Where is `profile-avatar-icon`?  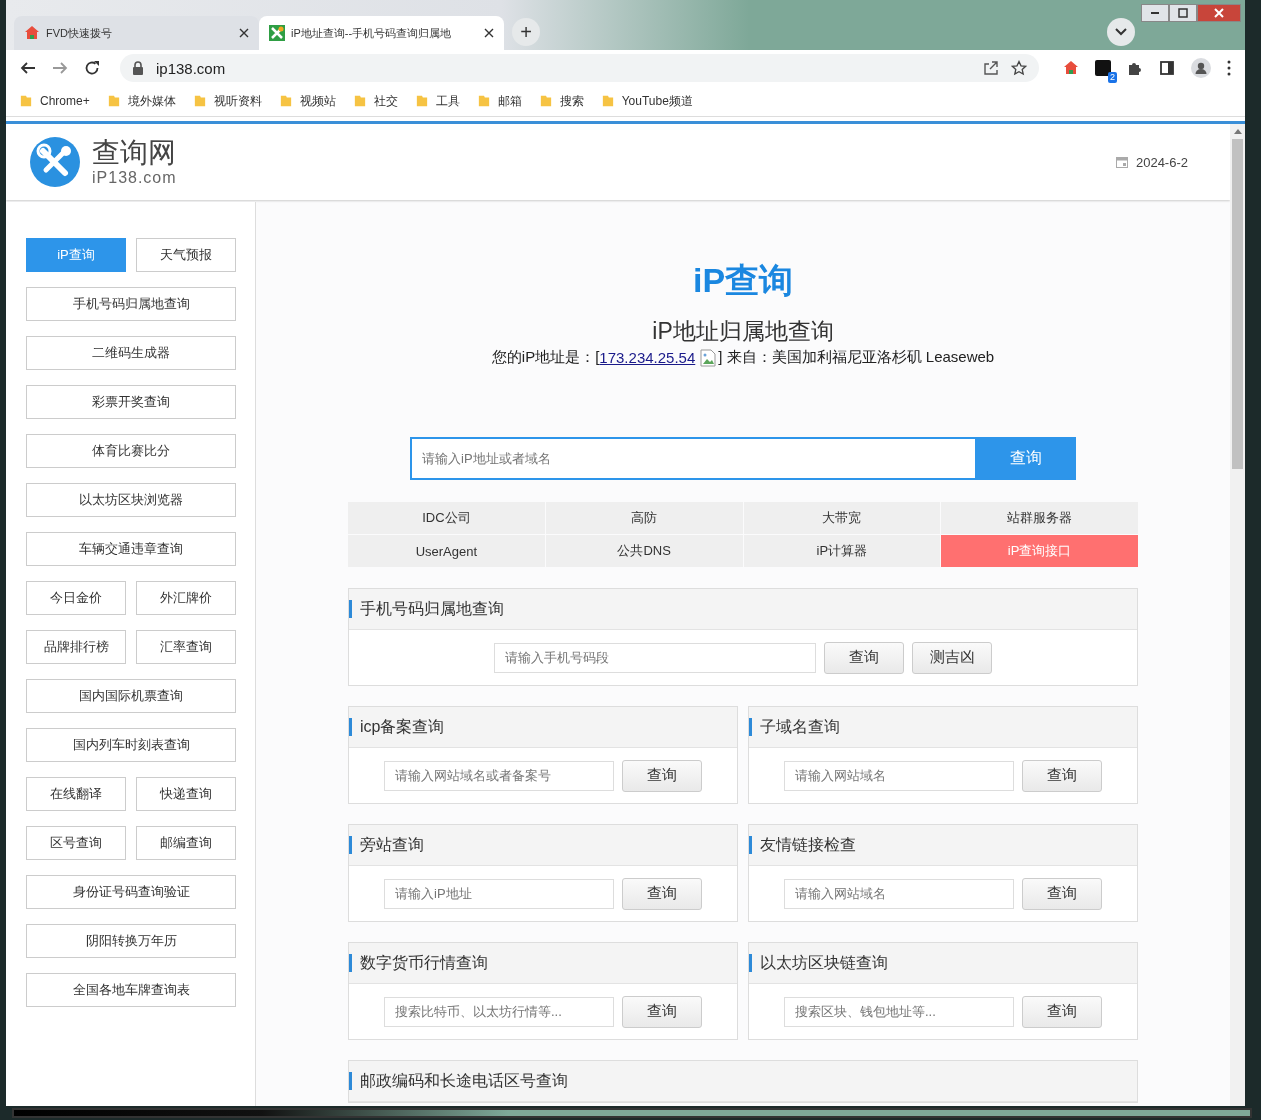 profile-avatar-icon is located at coordinates (1201, 68).